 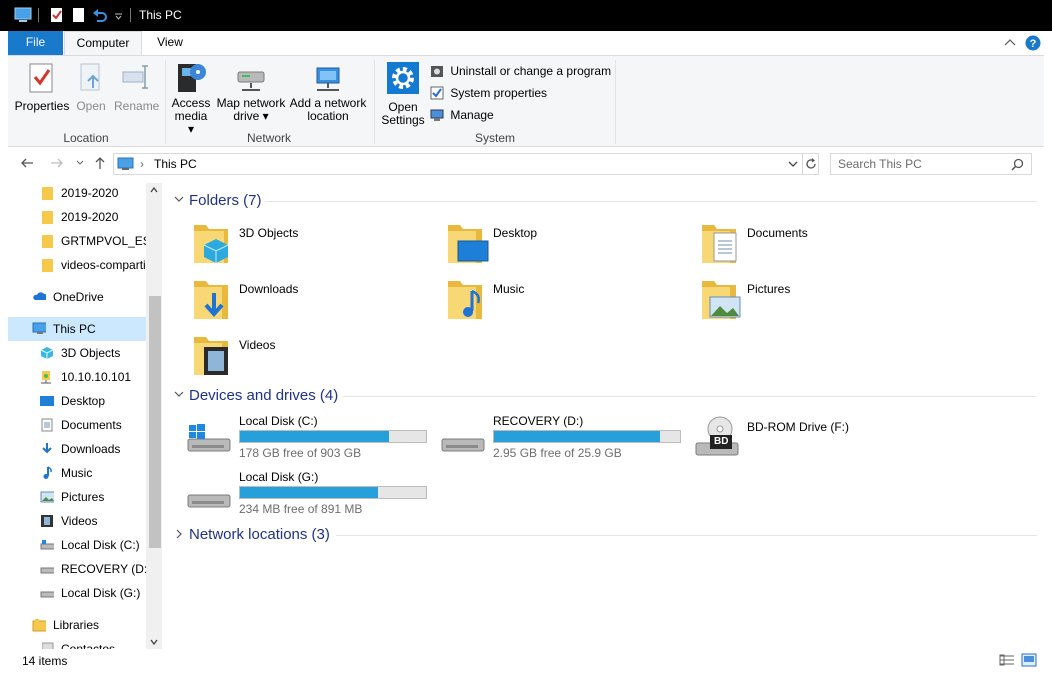 I want to click on folder-icon, so click(x=47, y=217).